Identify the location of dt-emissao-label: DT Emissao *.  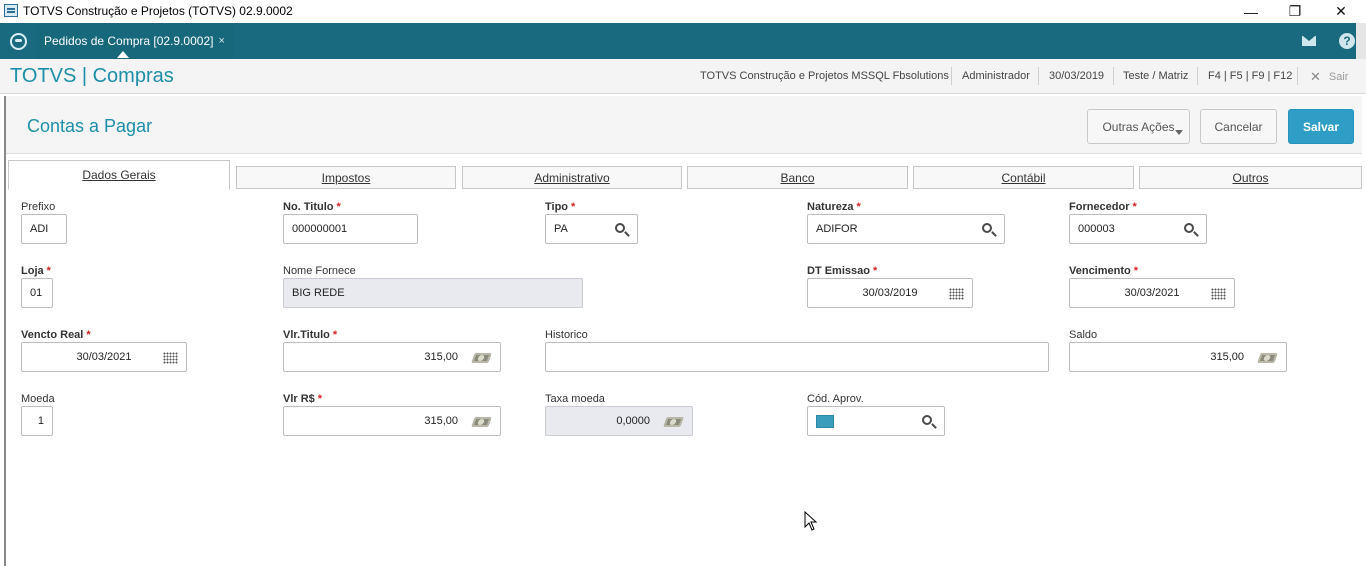
(842, 271).